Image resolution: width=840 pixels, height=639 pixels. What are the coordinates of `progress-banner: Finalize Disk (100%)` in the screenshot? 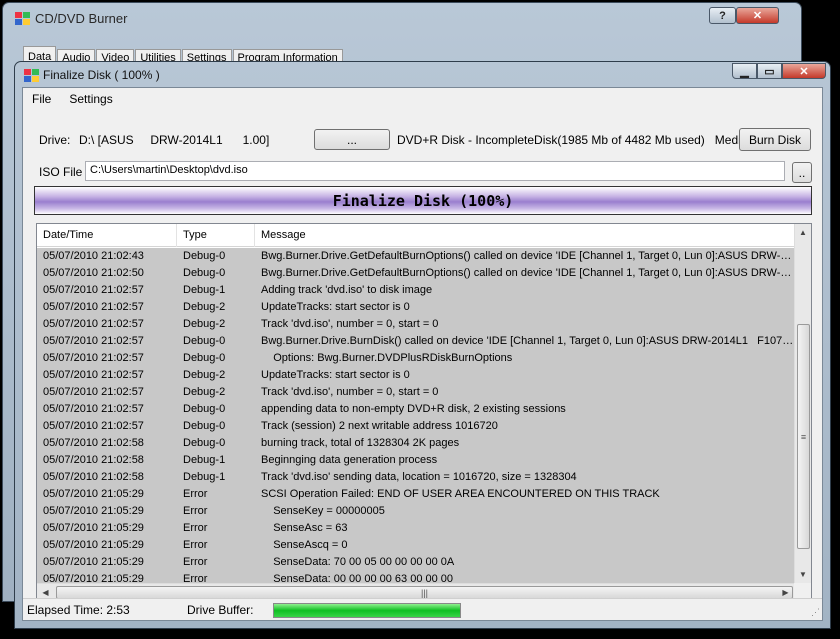 It's located at (423, 200).